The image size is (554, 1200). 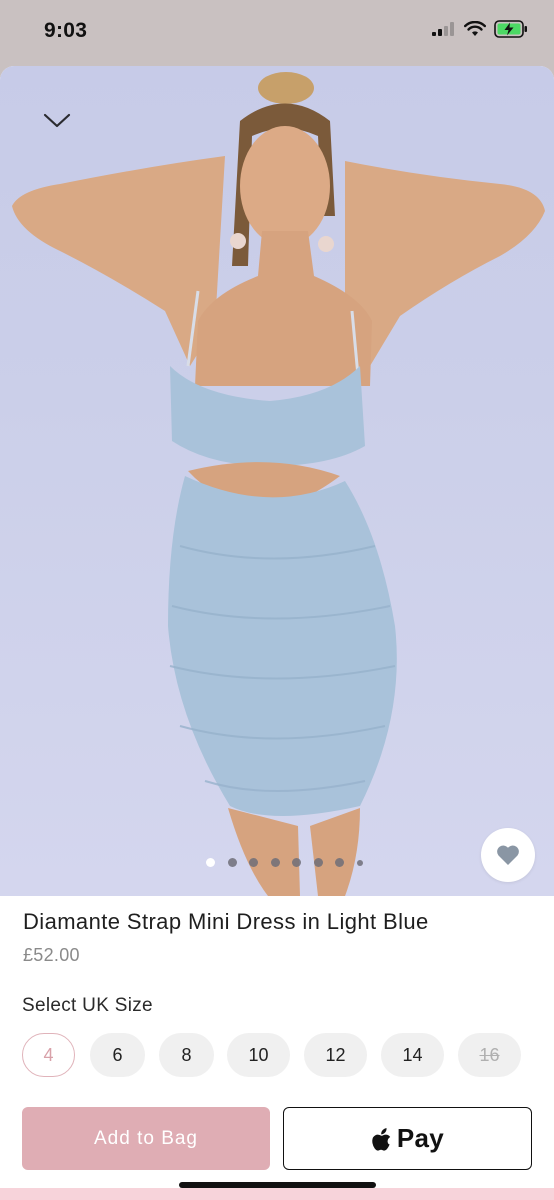 What do you see at coordinates (186, 1055) in the screenshot?
I see `size-option-8: 8` at bounding box center [186, 1055].